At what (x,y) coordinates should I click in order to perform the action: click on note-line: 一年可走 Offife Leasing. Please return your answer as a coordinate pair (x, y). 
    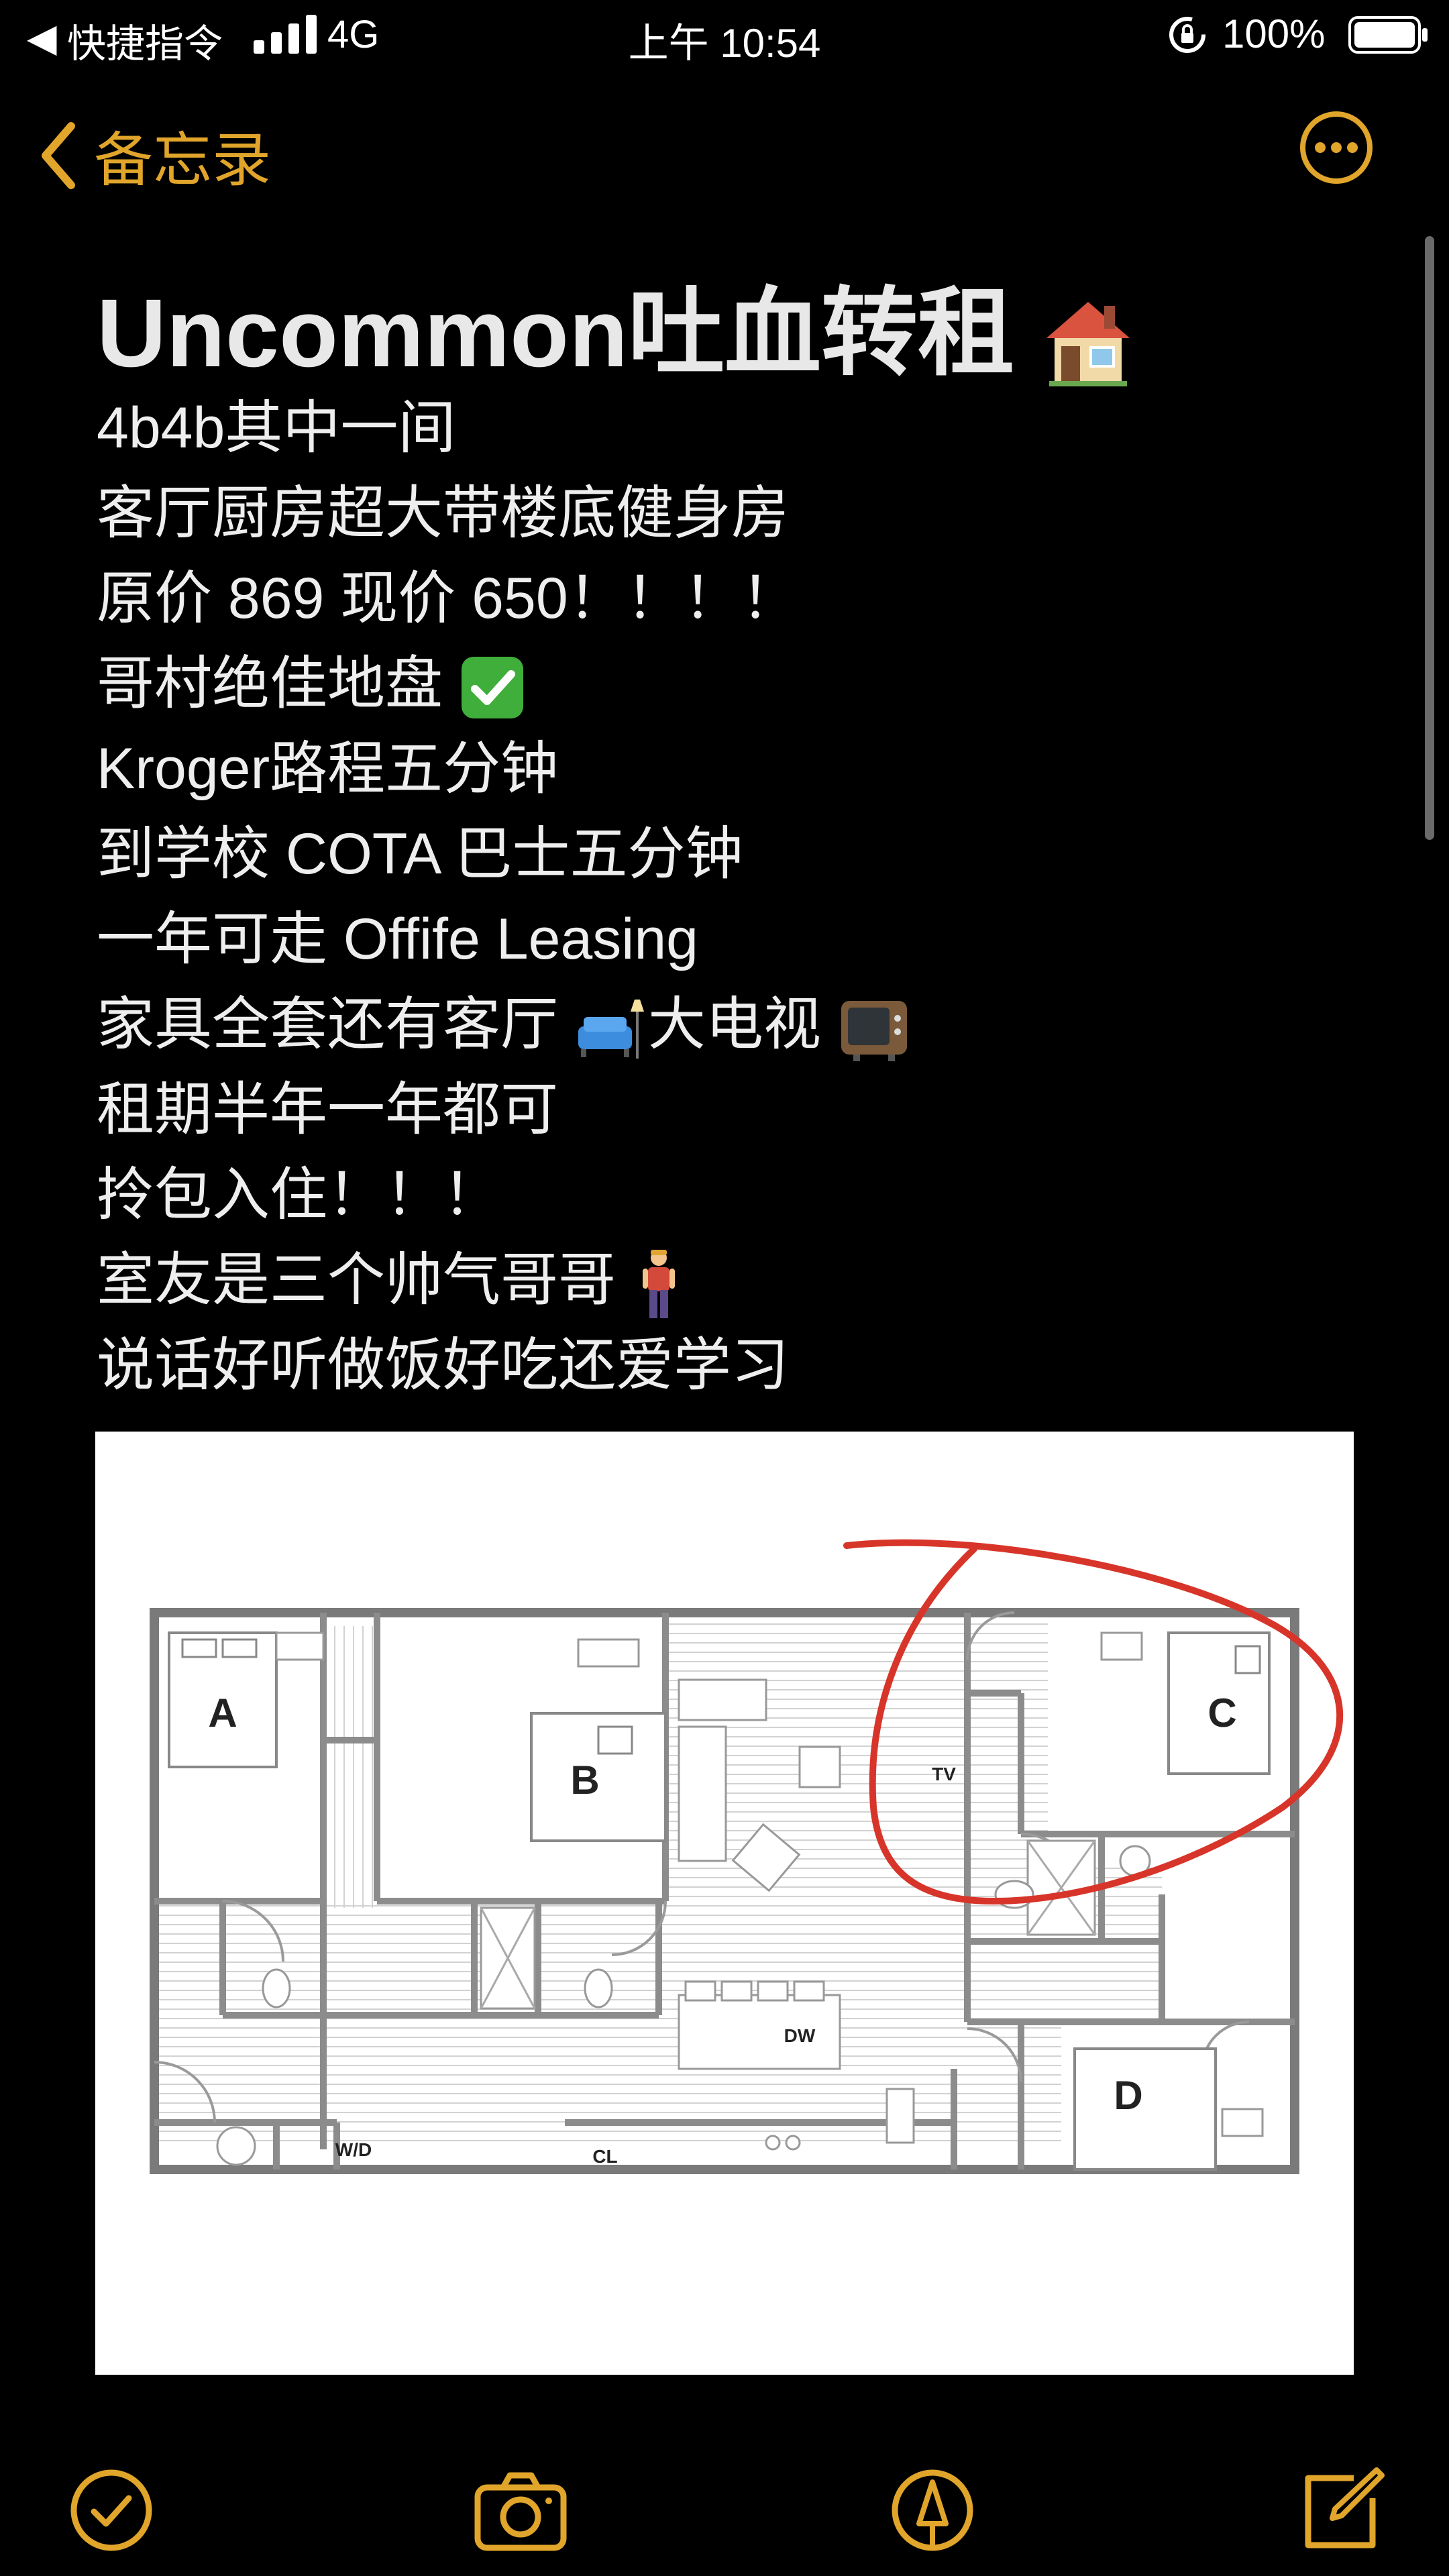
    Looking at the image, I should click on (397, 939).